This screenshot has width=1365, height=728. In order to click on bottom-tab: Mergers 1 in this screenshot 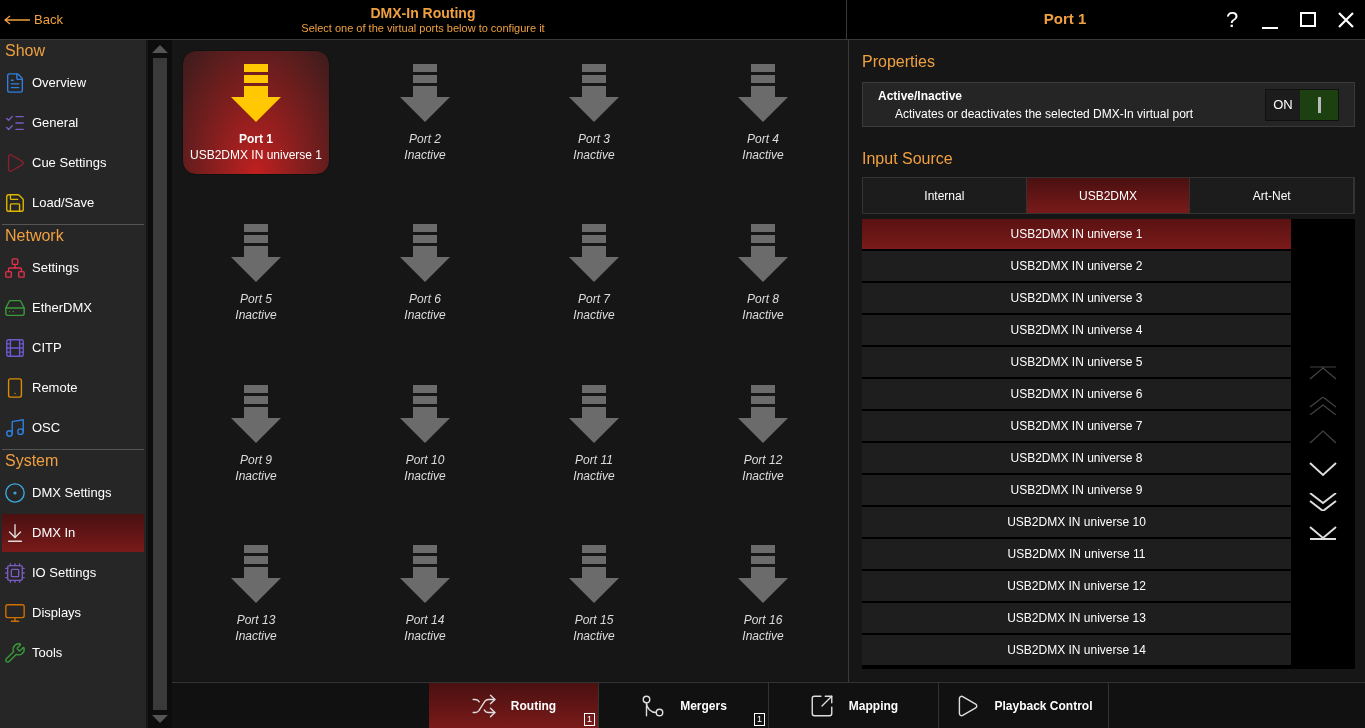, I will do `click(684, 705)`.